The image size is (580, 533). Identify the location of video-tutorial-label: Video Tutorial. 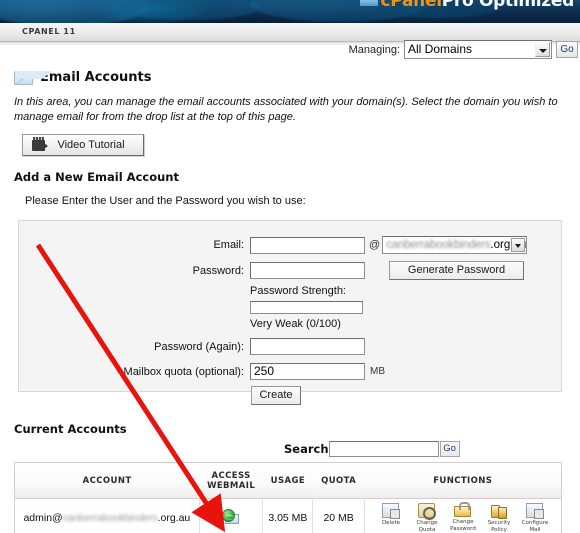
(91, 145).